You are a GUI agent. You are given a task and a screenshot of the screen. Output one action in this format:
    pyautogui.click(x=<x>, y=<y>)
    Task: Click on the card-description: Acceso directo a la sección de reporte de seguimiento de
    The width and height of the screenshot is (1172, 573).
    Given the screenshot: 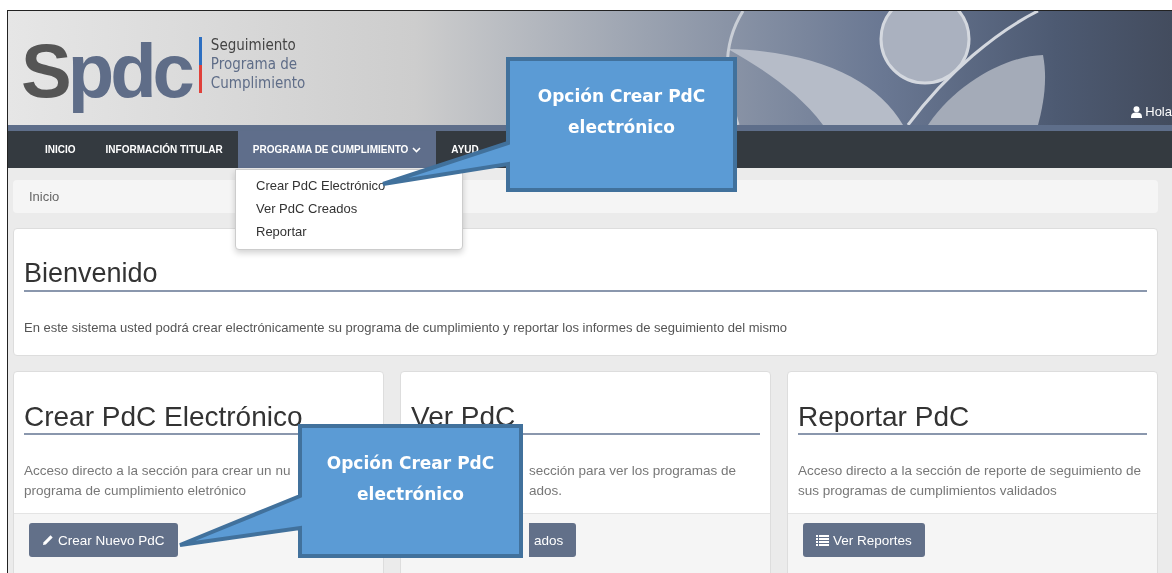 What is the action you would take?
    pyautogui.click(x=970, y=471)
    